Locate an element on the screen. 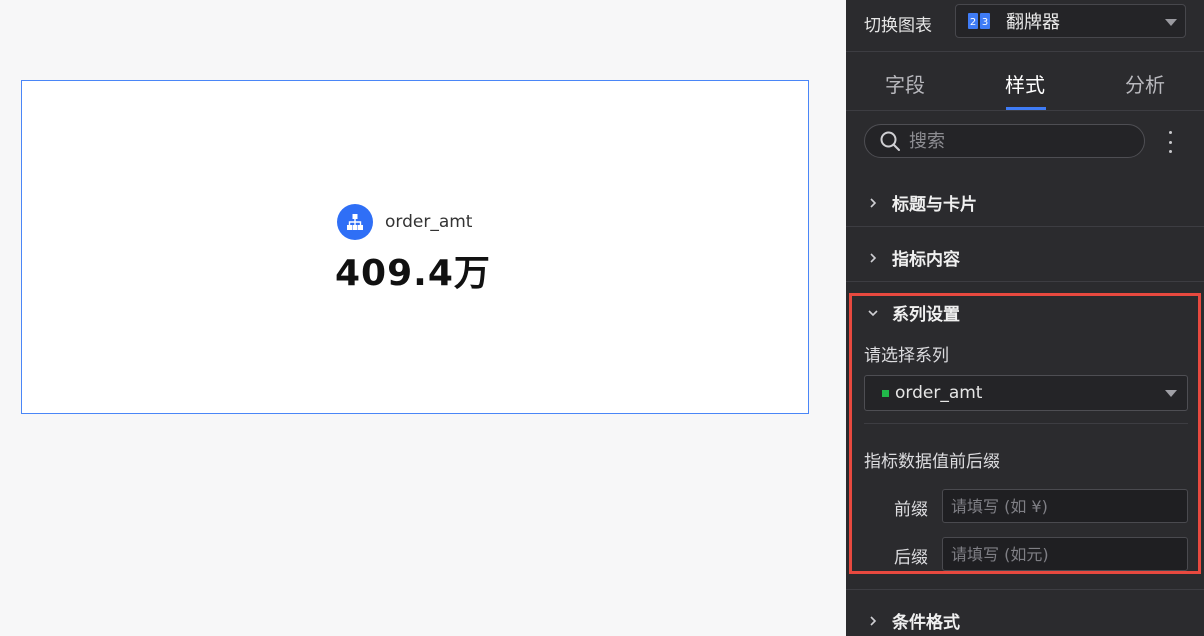 This screenshot has height=636, width=1204. tab-style: 样式 is located at coordinates (1025, 83).